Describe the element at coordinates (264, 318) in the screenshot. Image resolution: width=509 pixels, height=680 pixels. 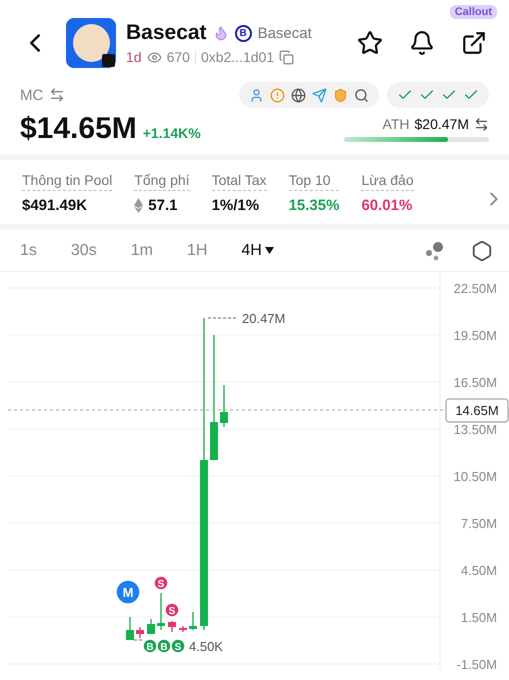
I see `high-label: 20.47M` at that location.